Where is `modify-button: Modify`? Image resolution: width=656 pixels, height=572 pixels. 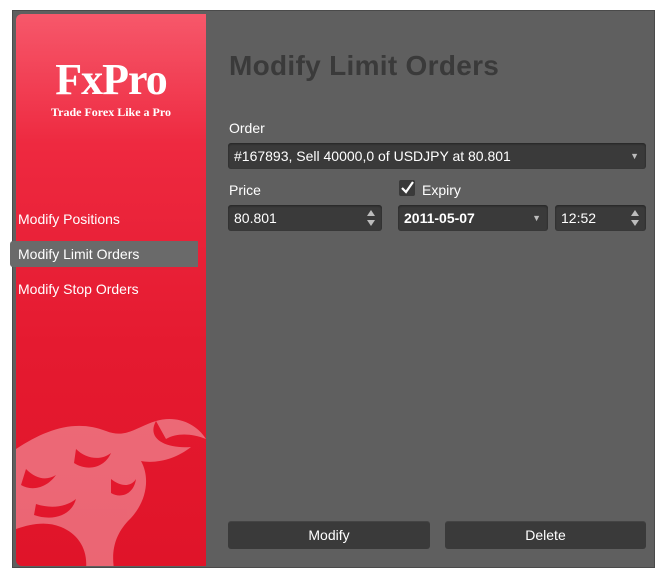 modify-button: Modify is located at coordinates (329, 535).